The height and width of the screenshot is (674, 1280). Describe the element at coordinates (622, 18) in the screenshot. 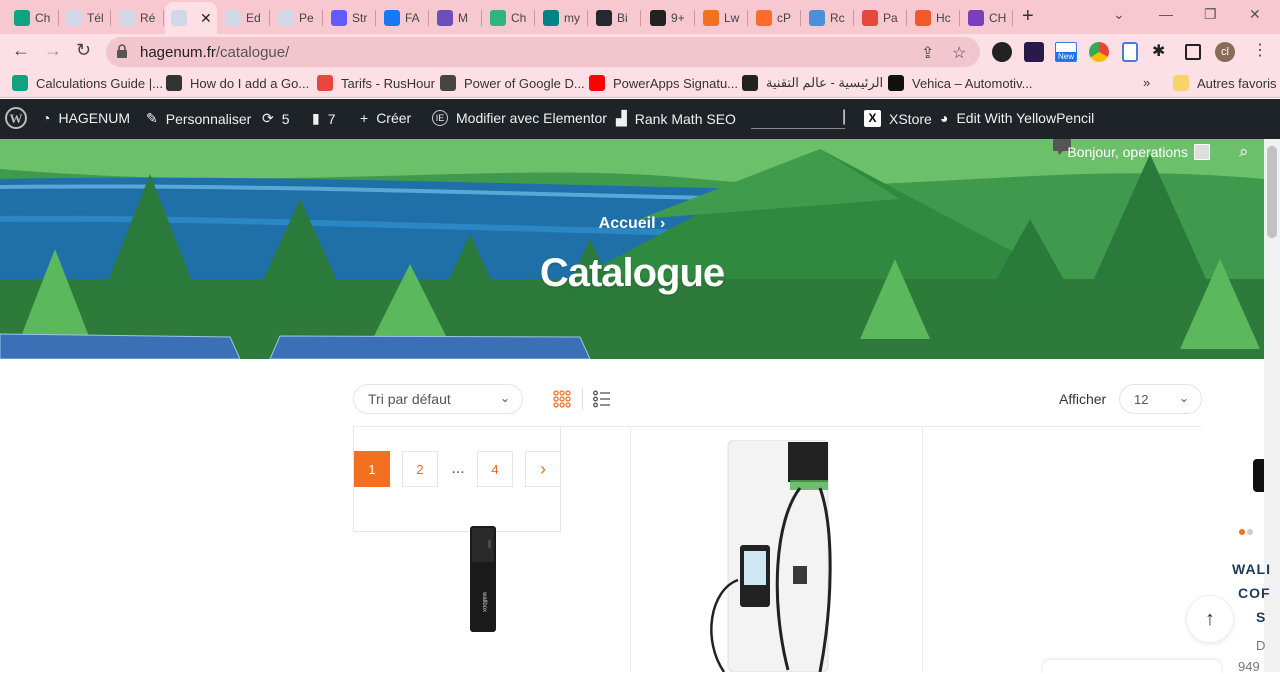

I see `tab-label: Bi` at that location.